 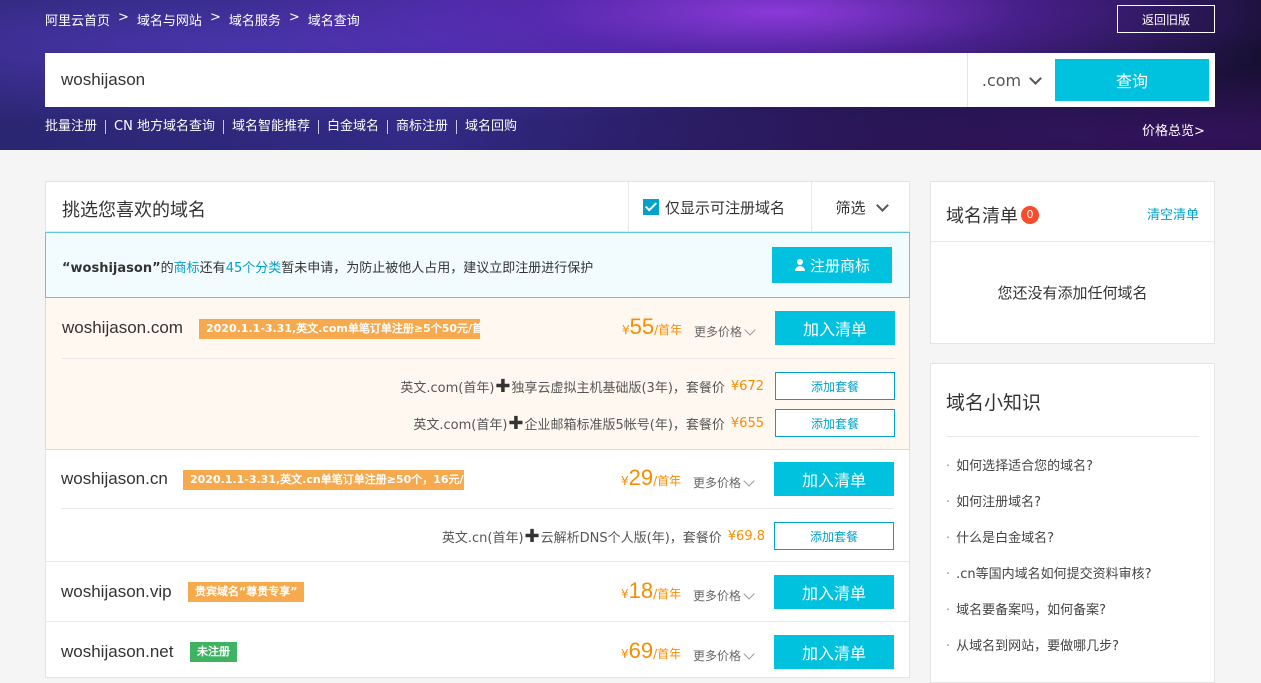 What do you see at coordinates (992, 215) in the screenshot?
I see `cart-title: 域名清单 0` at bounding box center [992, 215].